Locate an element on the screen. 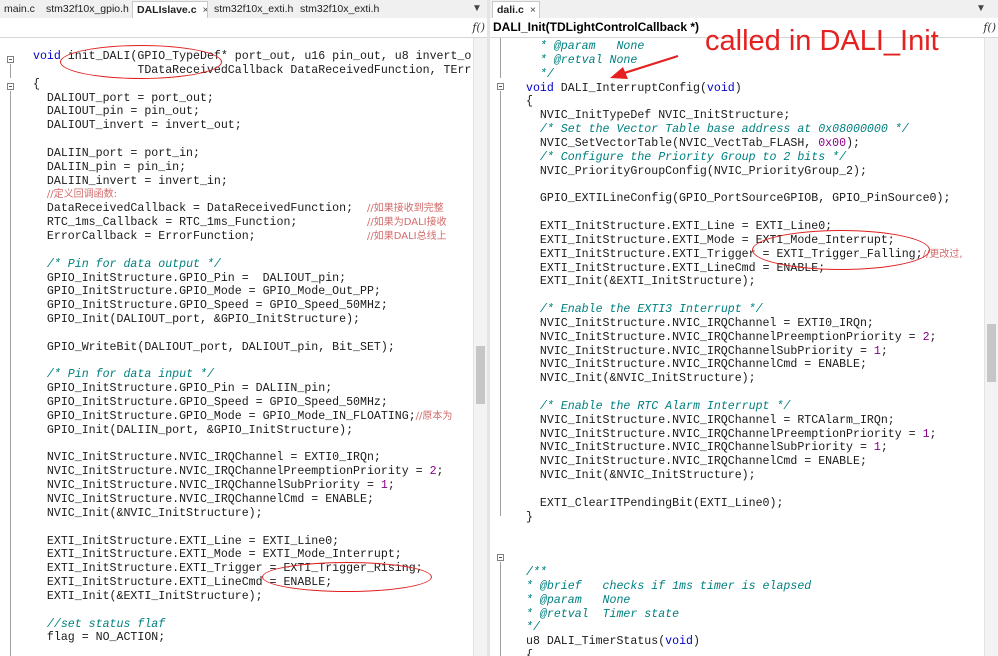 Image resolution: width=998 pixels, height=656 pixels. code-line: DALIIN_port = port_in; is located at coordinates (252, 154).